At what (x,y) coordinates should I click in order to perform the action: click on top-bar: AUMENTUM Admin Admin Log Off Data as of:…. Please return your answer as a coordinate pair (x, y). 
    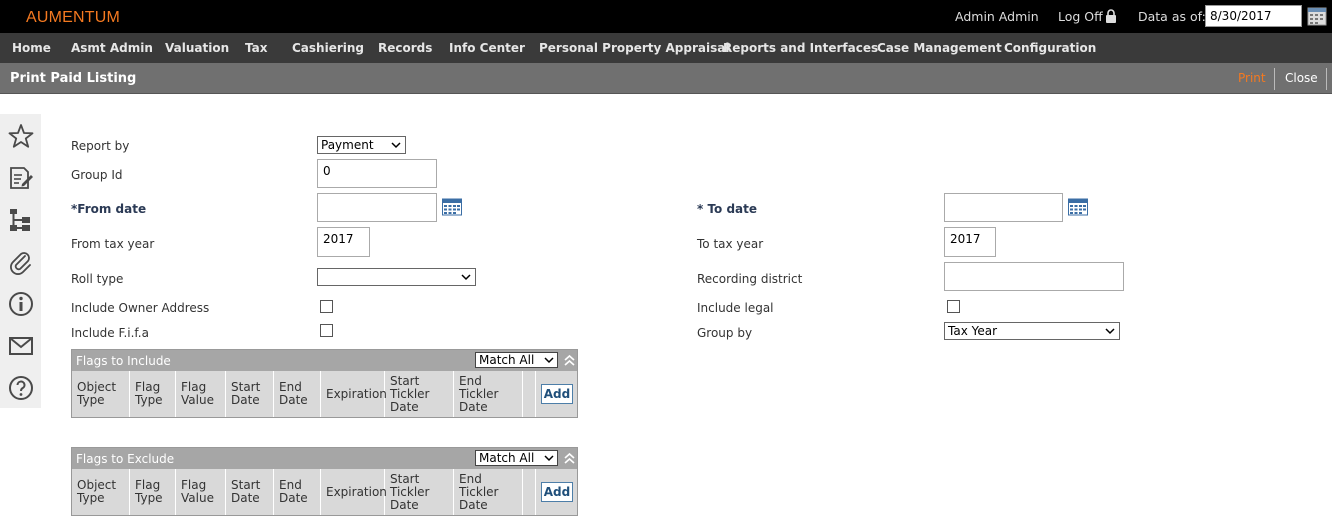
    Looking at the image, I should click on (666, 16).